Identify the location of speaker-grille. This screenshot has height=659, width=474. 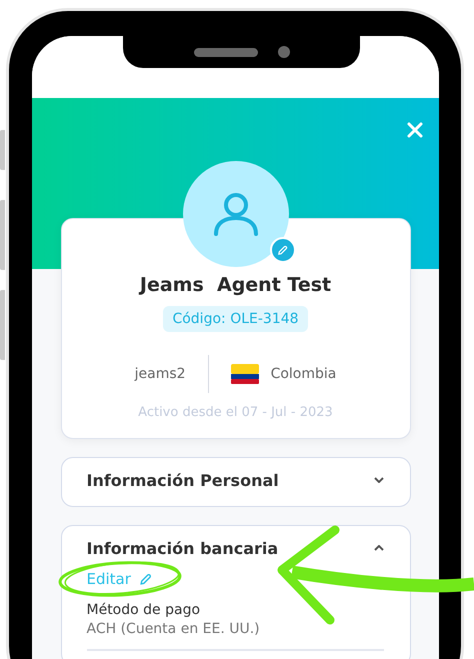
(226, 52).